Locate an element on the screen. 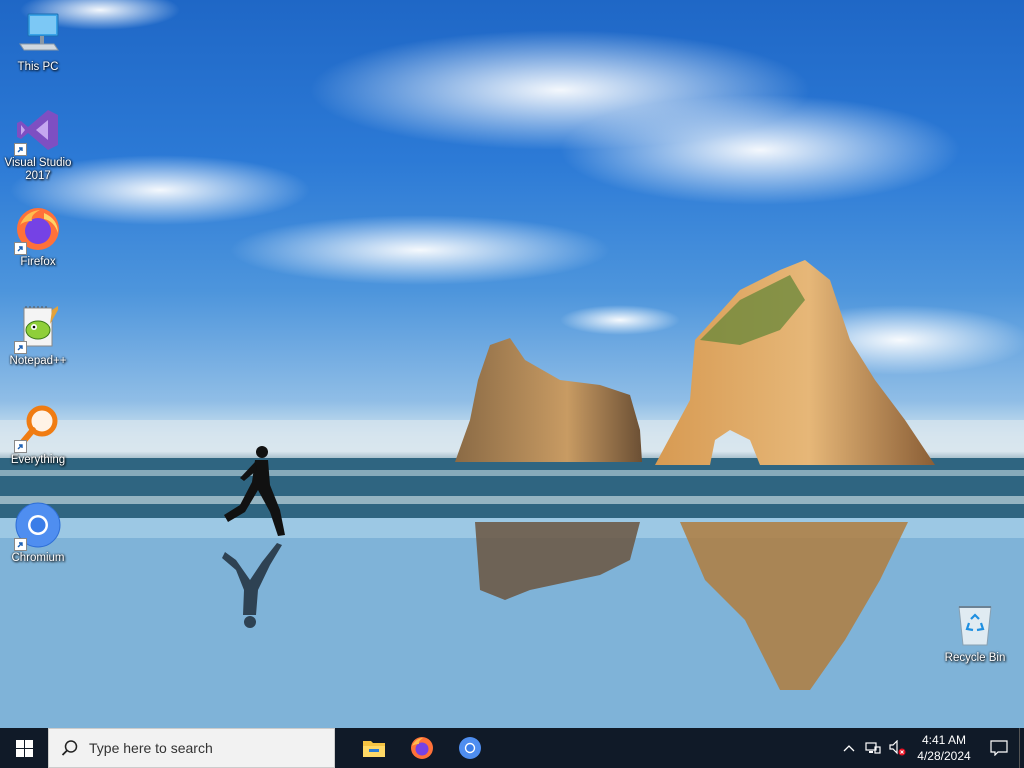 This screenshot has width=1024, height=768. taskbar-file-explorer is located at coordinates (374, 748).